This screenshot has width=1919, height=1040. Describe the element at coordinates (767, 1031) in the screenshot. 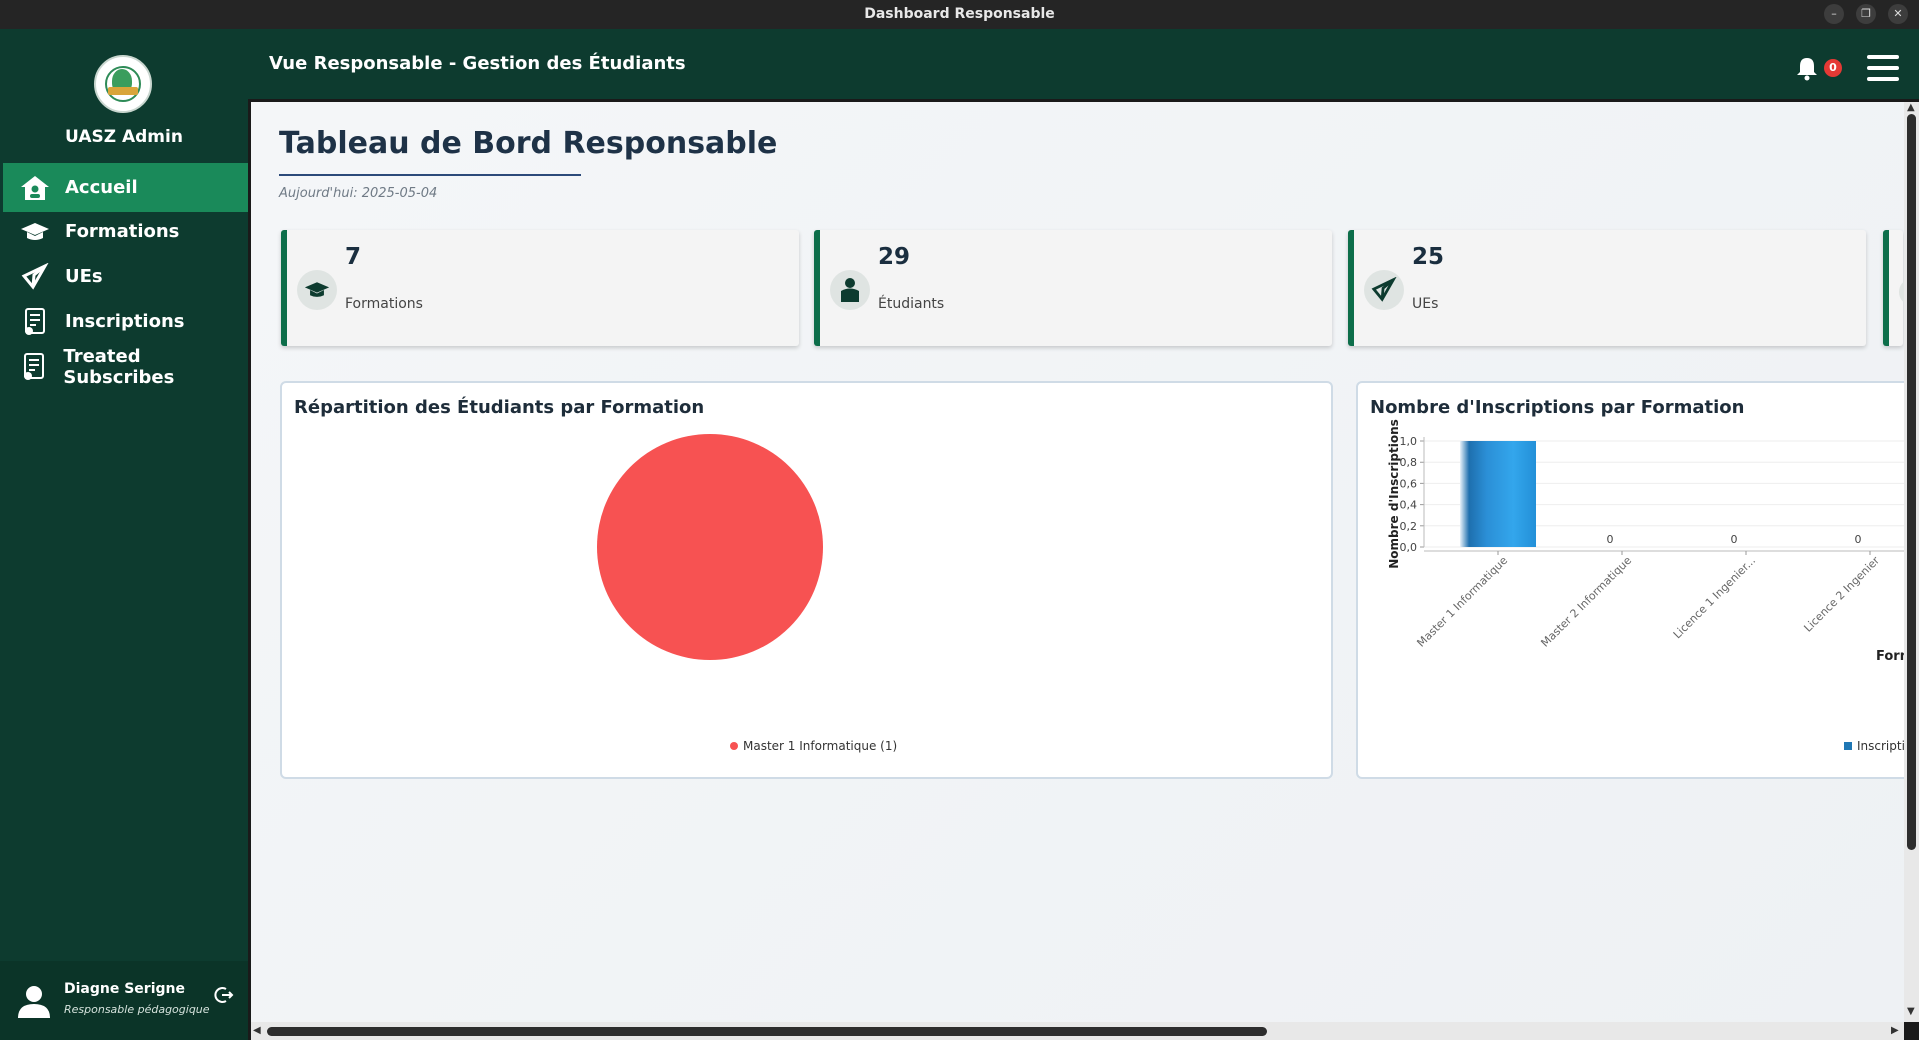

I see `horizontal-scroll-thumb` at that location.